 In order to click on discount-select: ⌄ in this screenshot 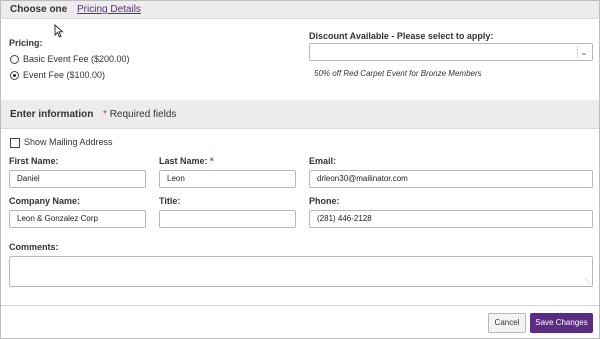, I will do `click(451, 52)`.